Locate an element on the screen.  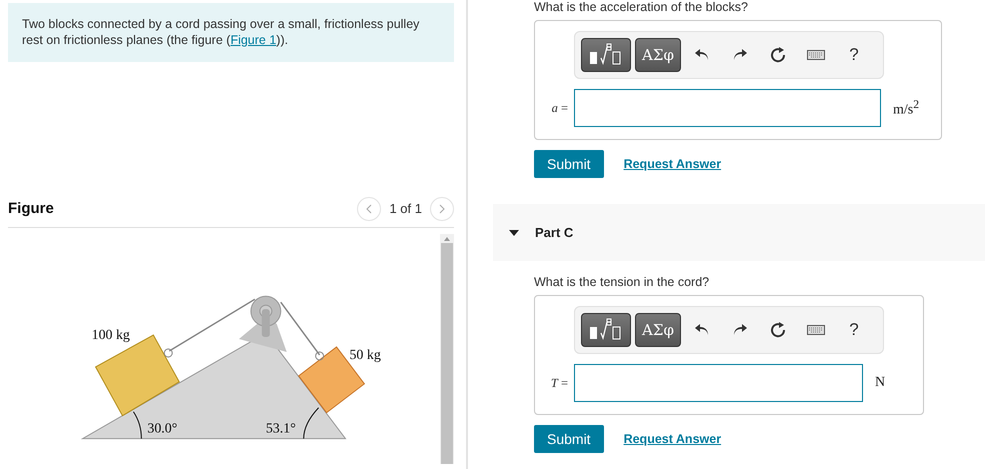
figure-link: Figure 1 is located at coordinates (253, 40).